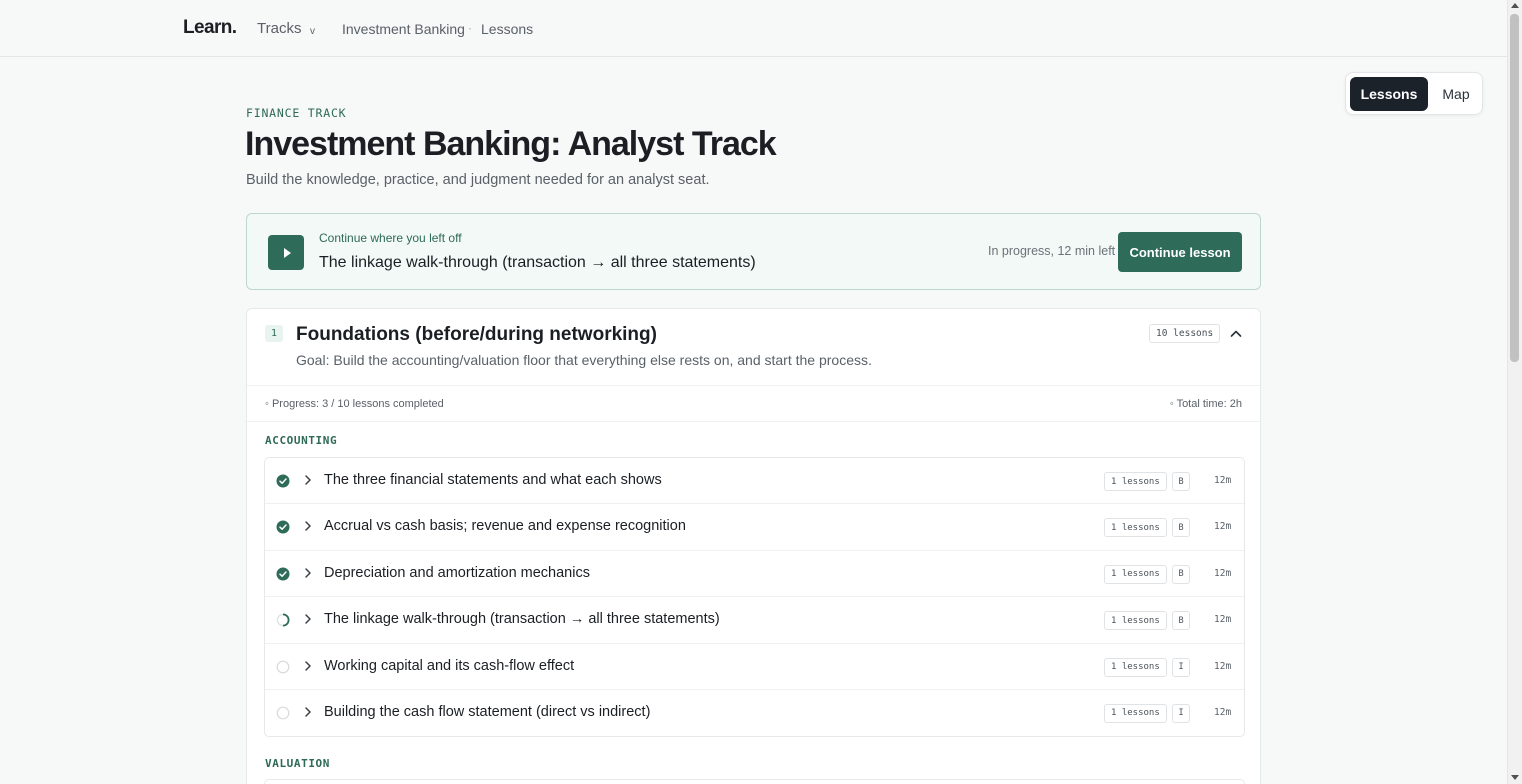  What do you see at coordinates (449, 666) in the screenshot?
I see `lesson-title: Working capital and its cash-flow effect` at bounding box center [449, 666].